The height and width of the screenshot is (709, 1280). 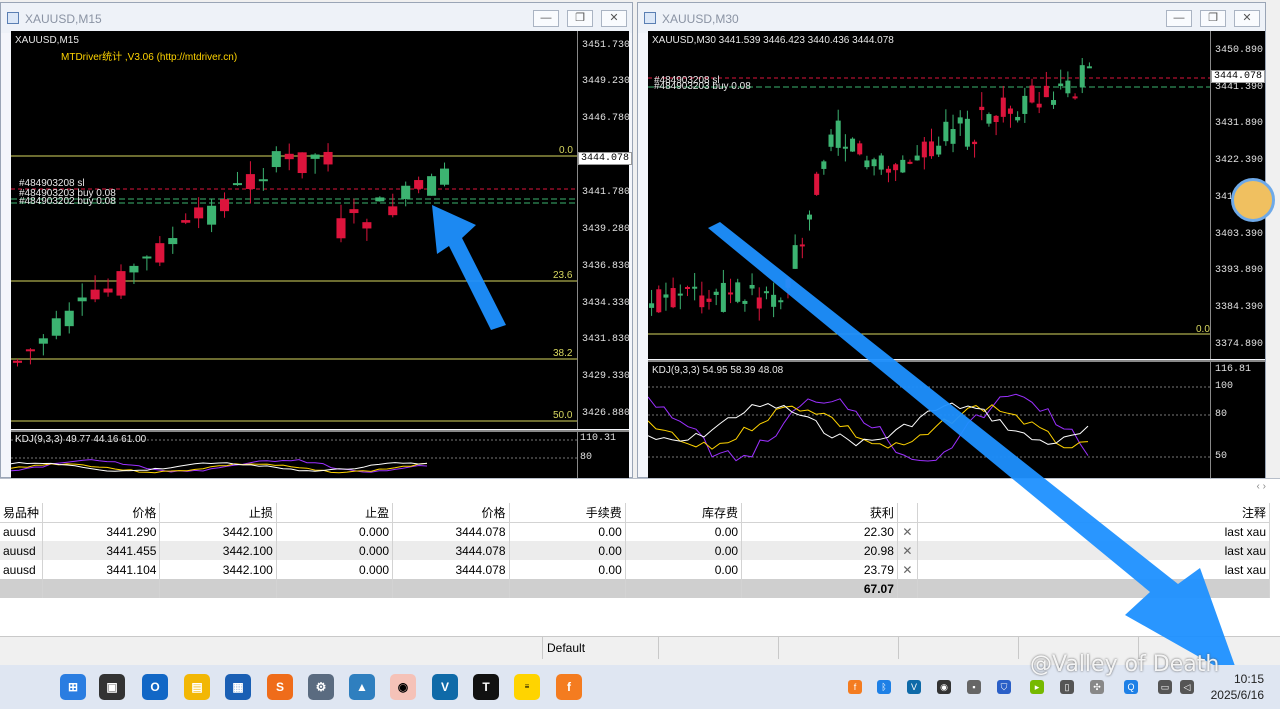 What do you see at coordinates (73, 687) in the screenshot?
I see `start-icon: ⊞` at bounding box center [73, 687].